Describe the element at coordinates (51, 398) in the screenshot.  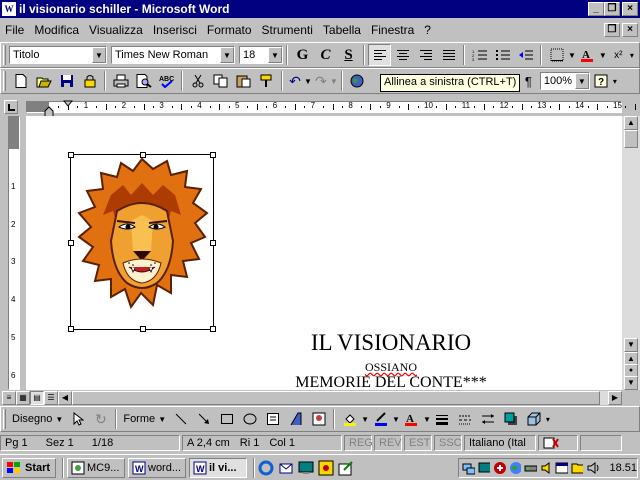
I see `outline-view-button: ☰` at that location.